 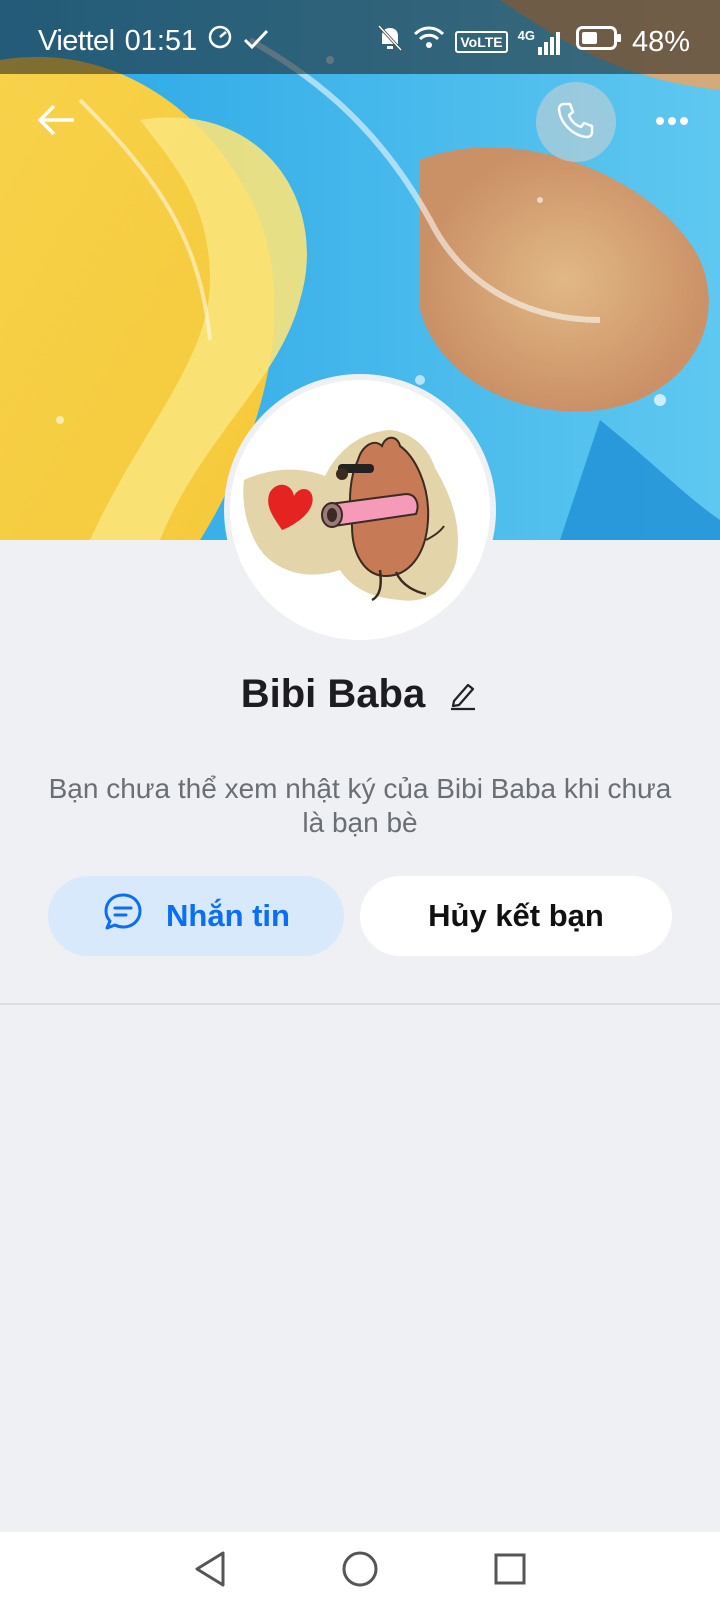 I want to click on more-options-button, so click(x=672, y=122).